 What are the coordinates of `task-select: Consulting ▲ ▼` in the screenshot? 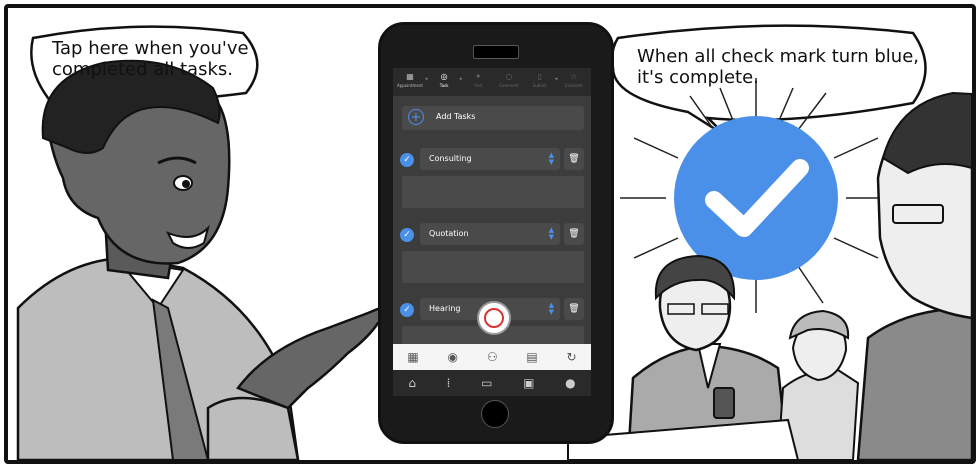 It's located at (490, 159).